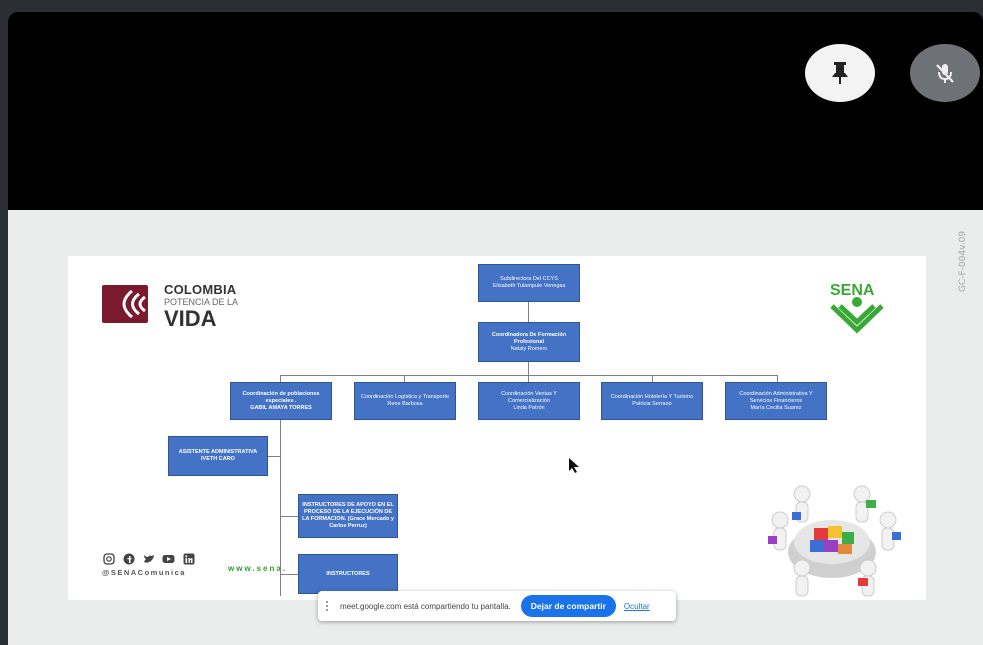 Image resolution: width=983 pixels, height=645 pixels. I want to click on drag-handle, so click(330, 606).